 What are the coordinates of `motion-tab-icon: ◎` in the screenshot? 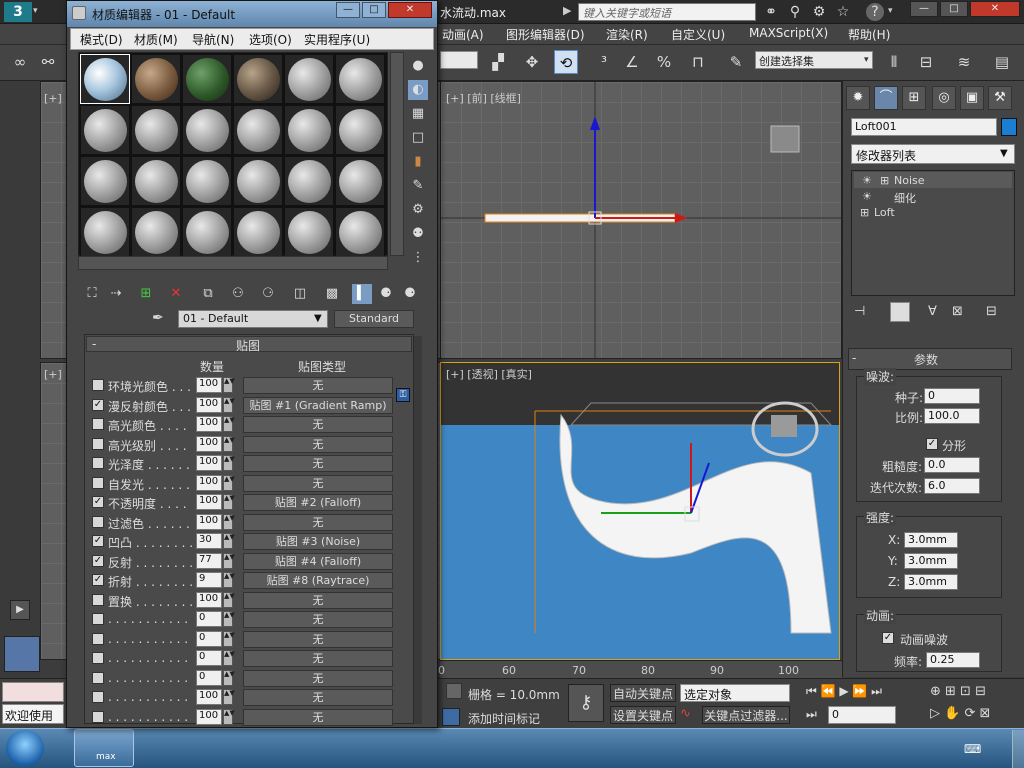 It's located at (944, 98).